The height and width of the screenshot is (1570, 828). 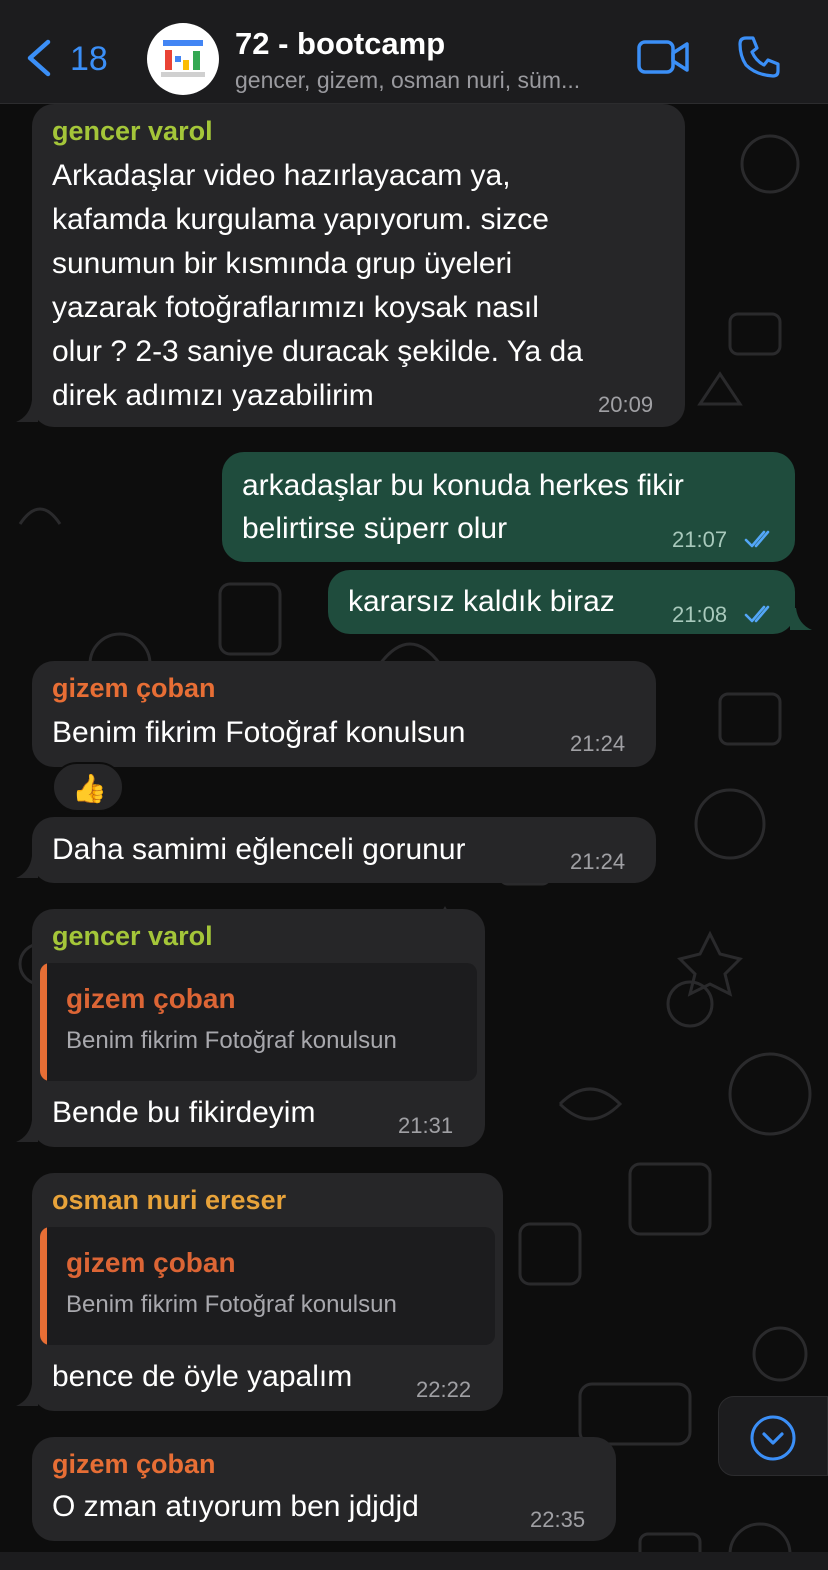 What do you see at coordinates (169, 1200) in the screenshot?
I see `message-sender: osman nuri ereser` at bounding box center [169, 1200].